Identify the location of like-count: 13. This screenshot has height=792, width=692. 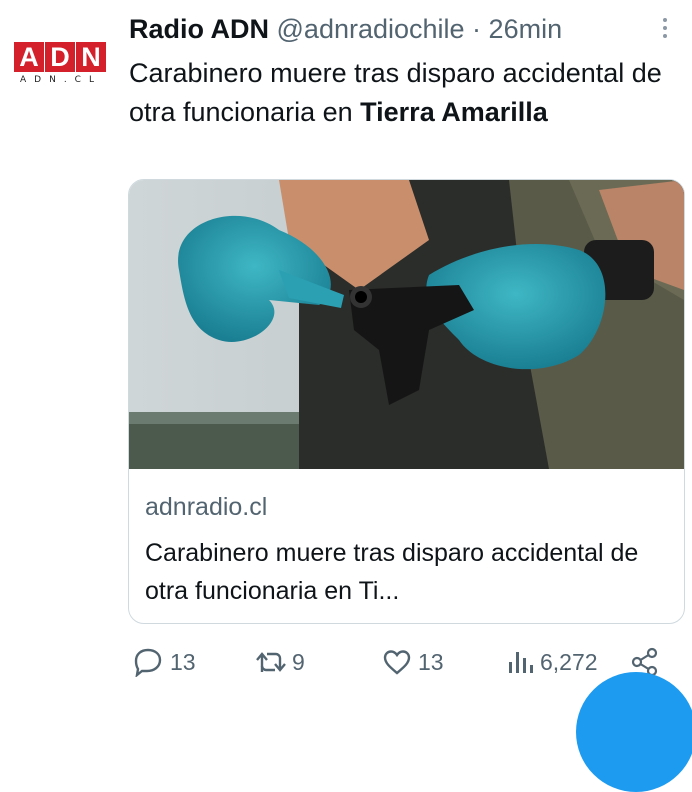
(431, 661).